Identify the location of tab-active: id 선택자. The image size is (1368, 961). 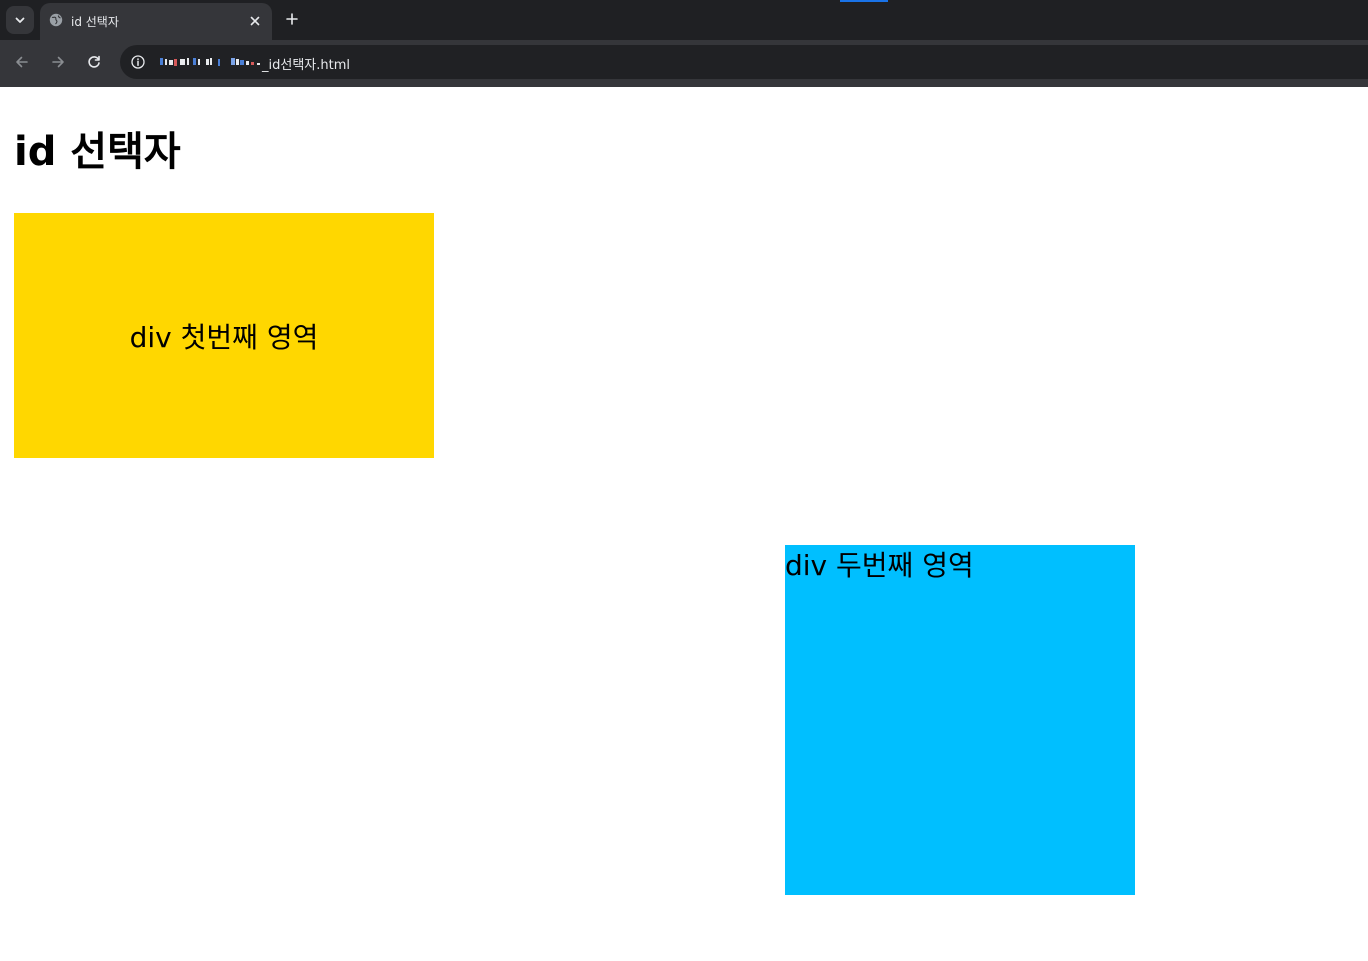
(156, 21).